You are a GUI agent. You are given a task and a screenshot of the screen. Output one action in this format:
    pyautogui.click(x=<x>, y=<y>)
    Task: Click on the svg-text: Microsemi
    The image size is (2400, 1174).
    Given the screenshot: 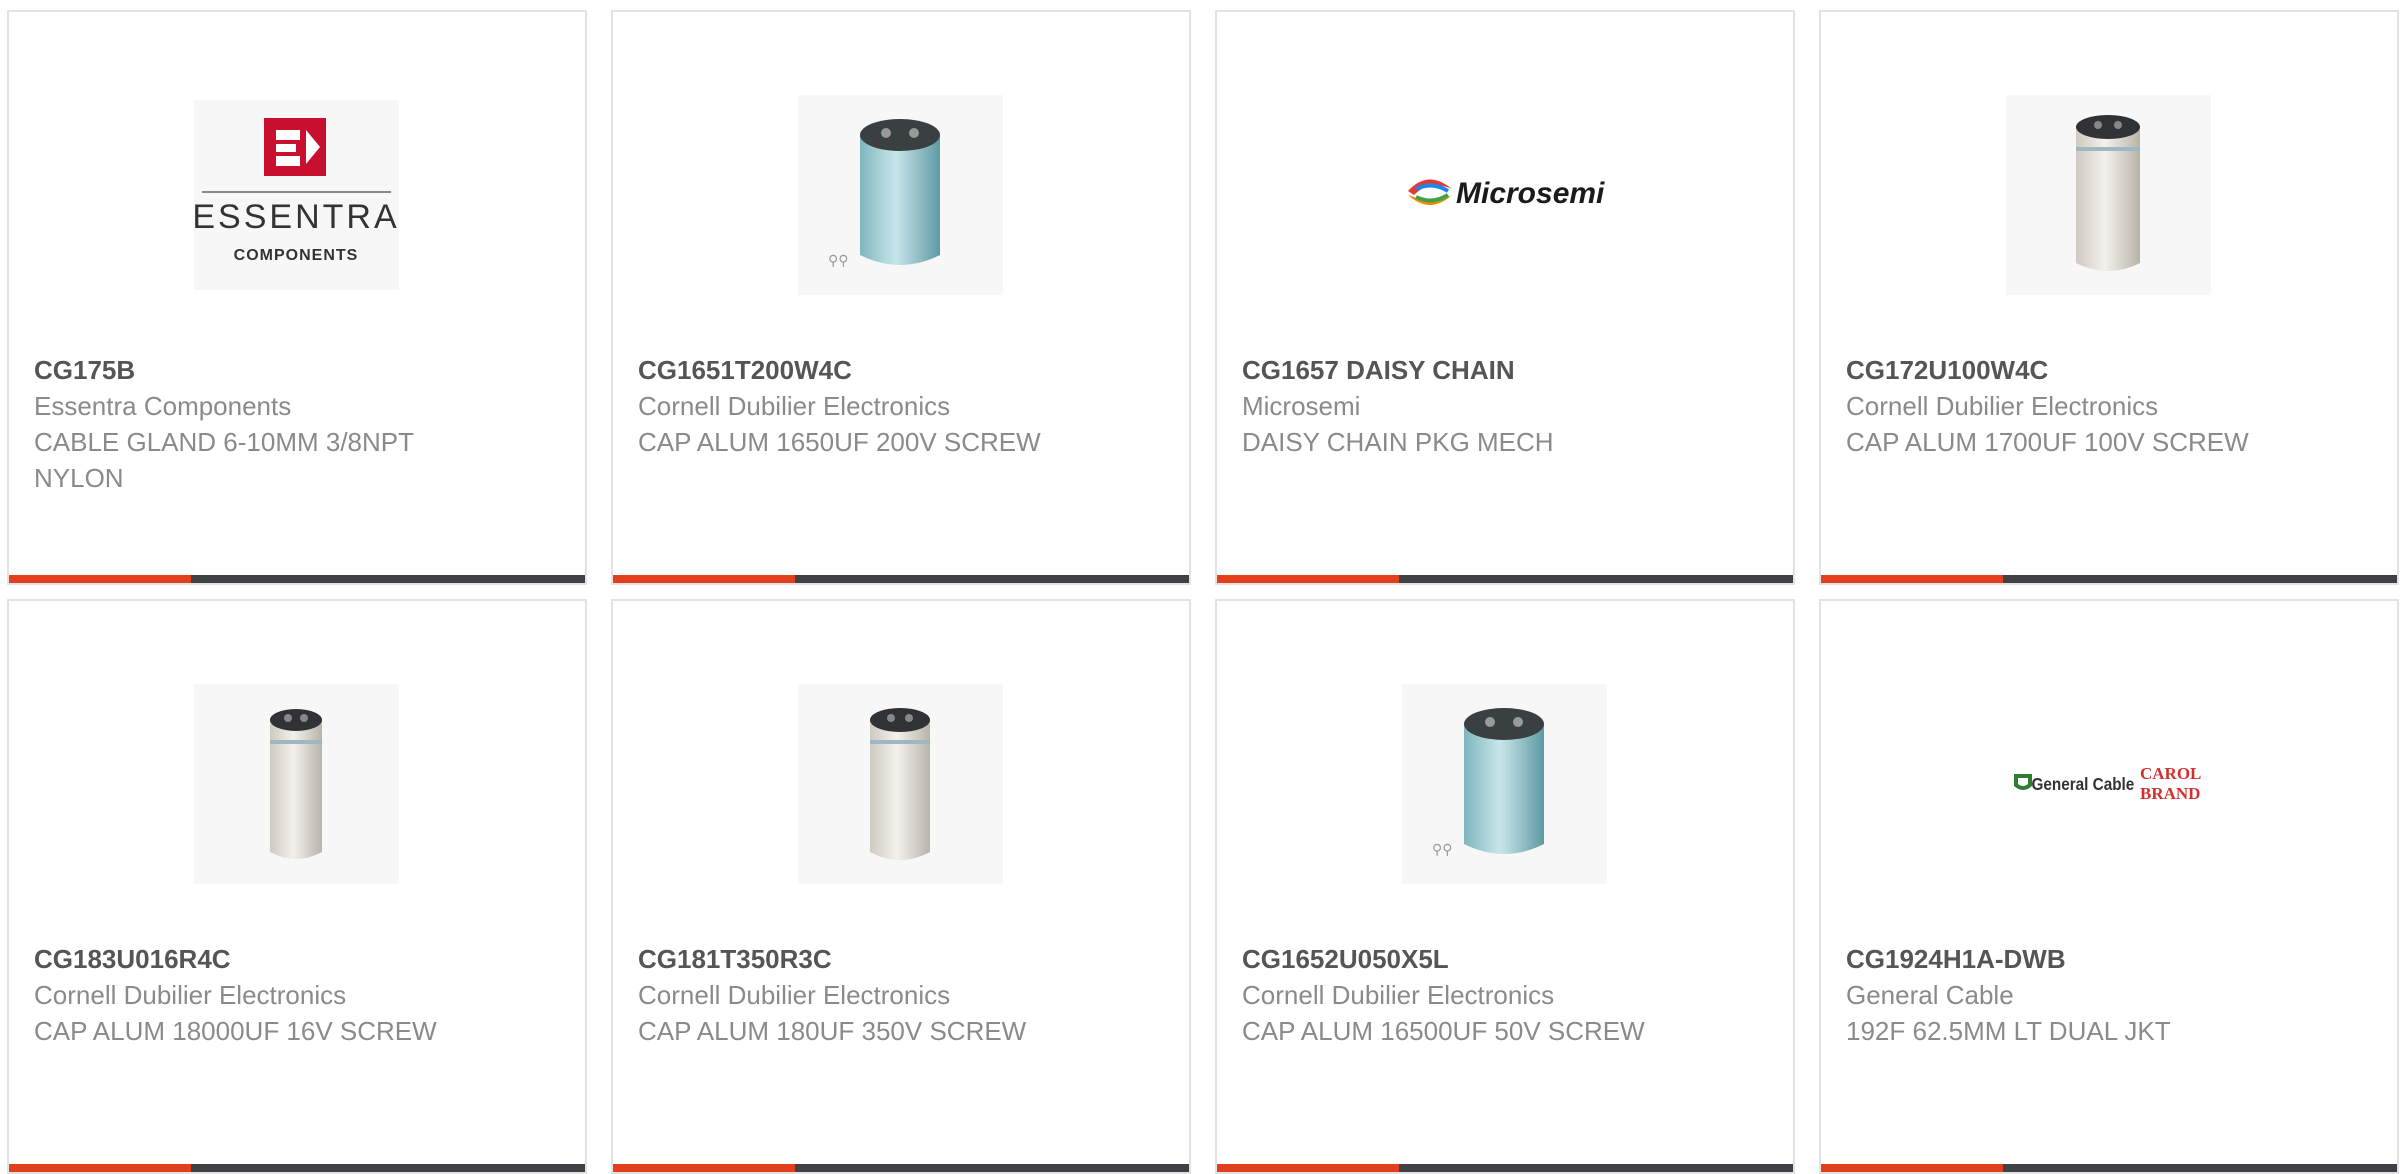 What is the action you would take?
    pyautogui.click(x=1530, y=193)
    